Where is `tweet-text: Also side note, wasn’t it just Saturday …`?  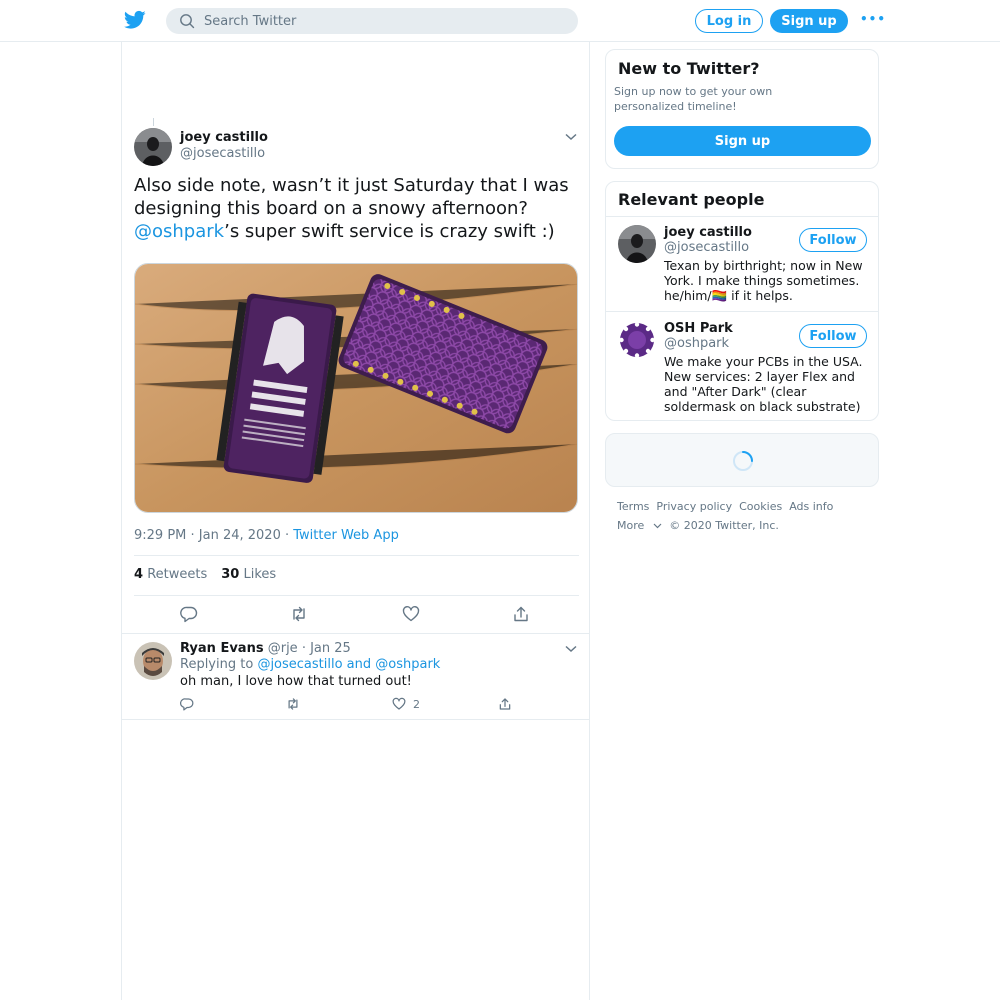 tweet-text: Also side note, wasn’t it just Saturday … is located at coordinates (359, 208).